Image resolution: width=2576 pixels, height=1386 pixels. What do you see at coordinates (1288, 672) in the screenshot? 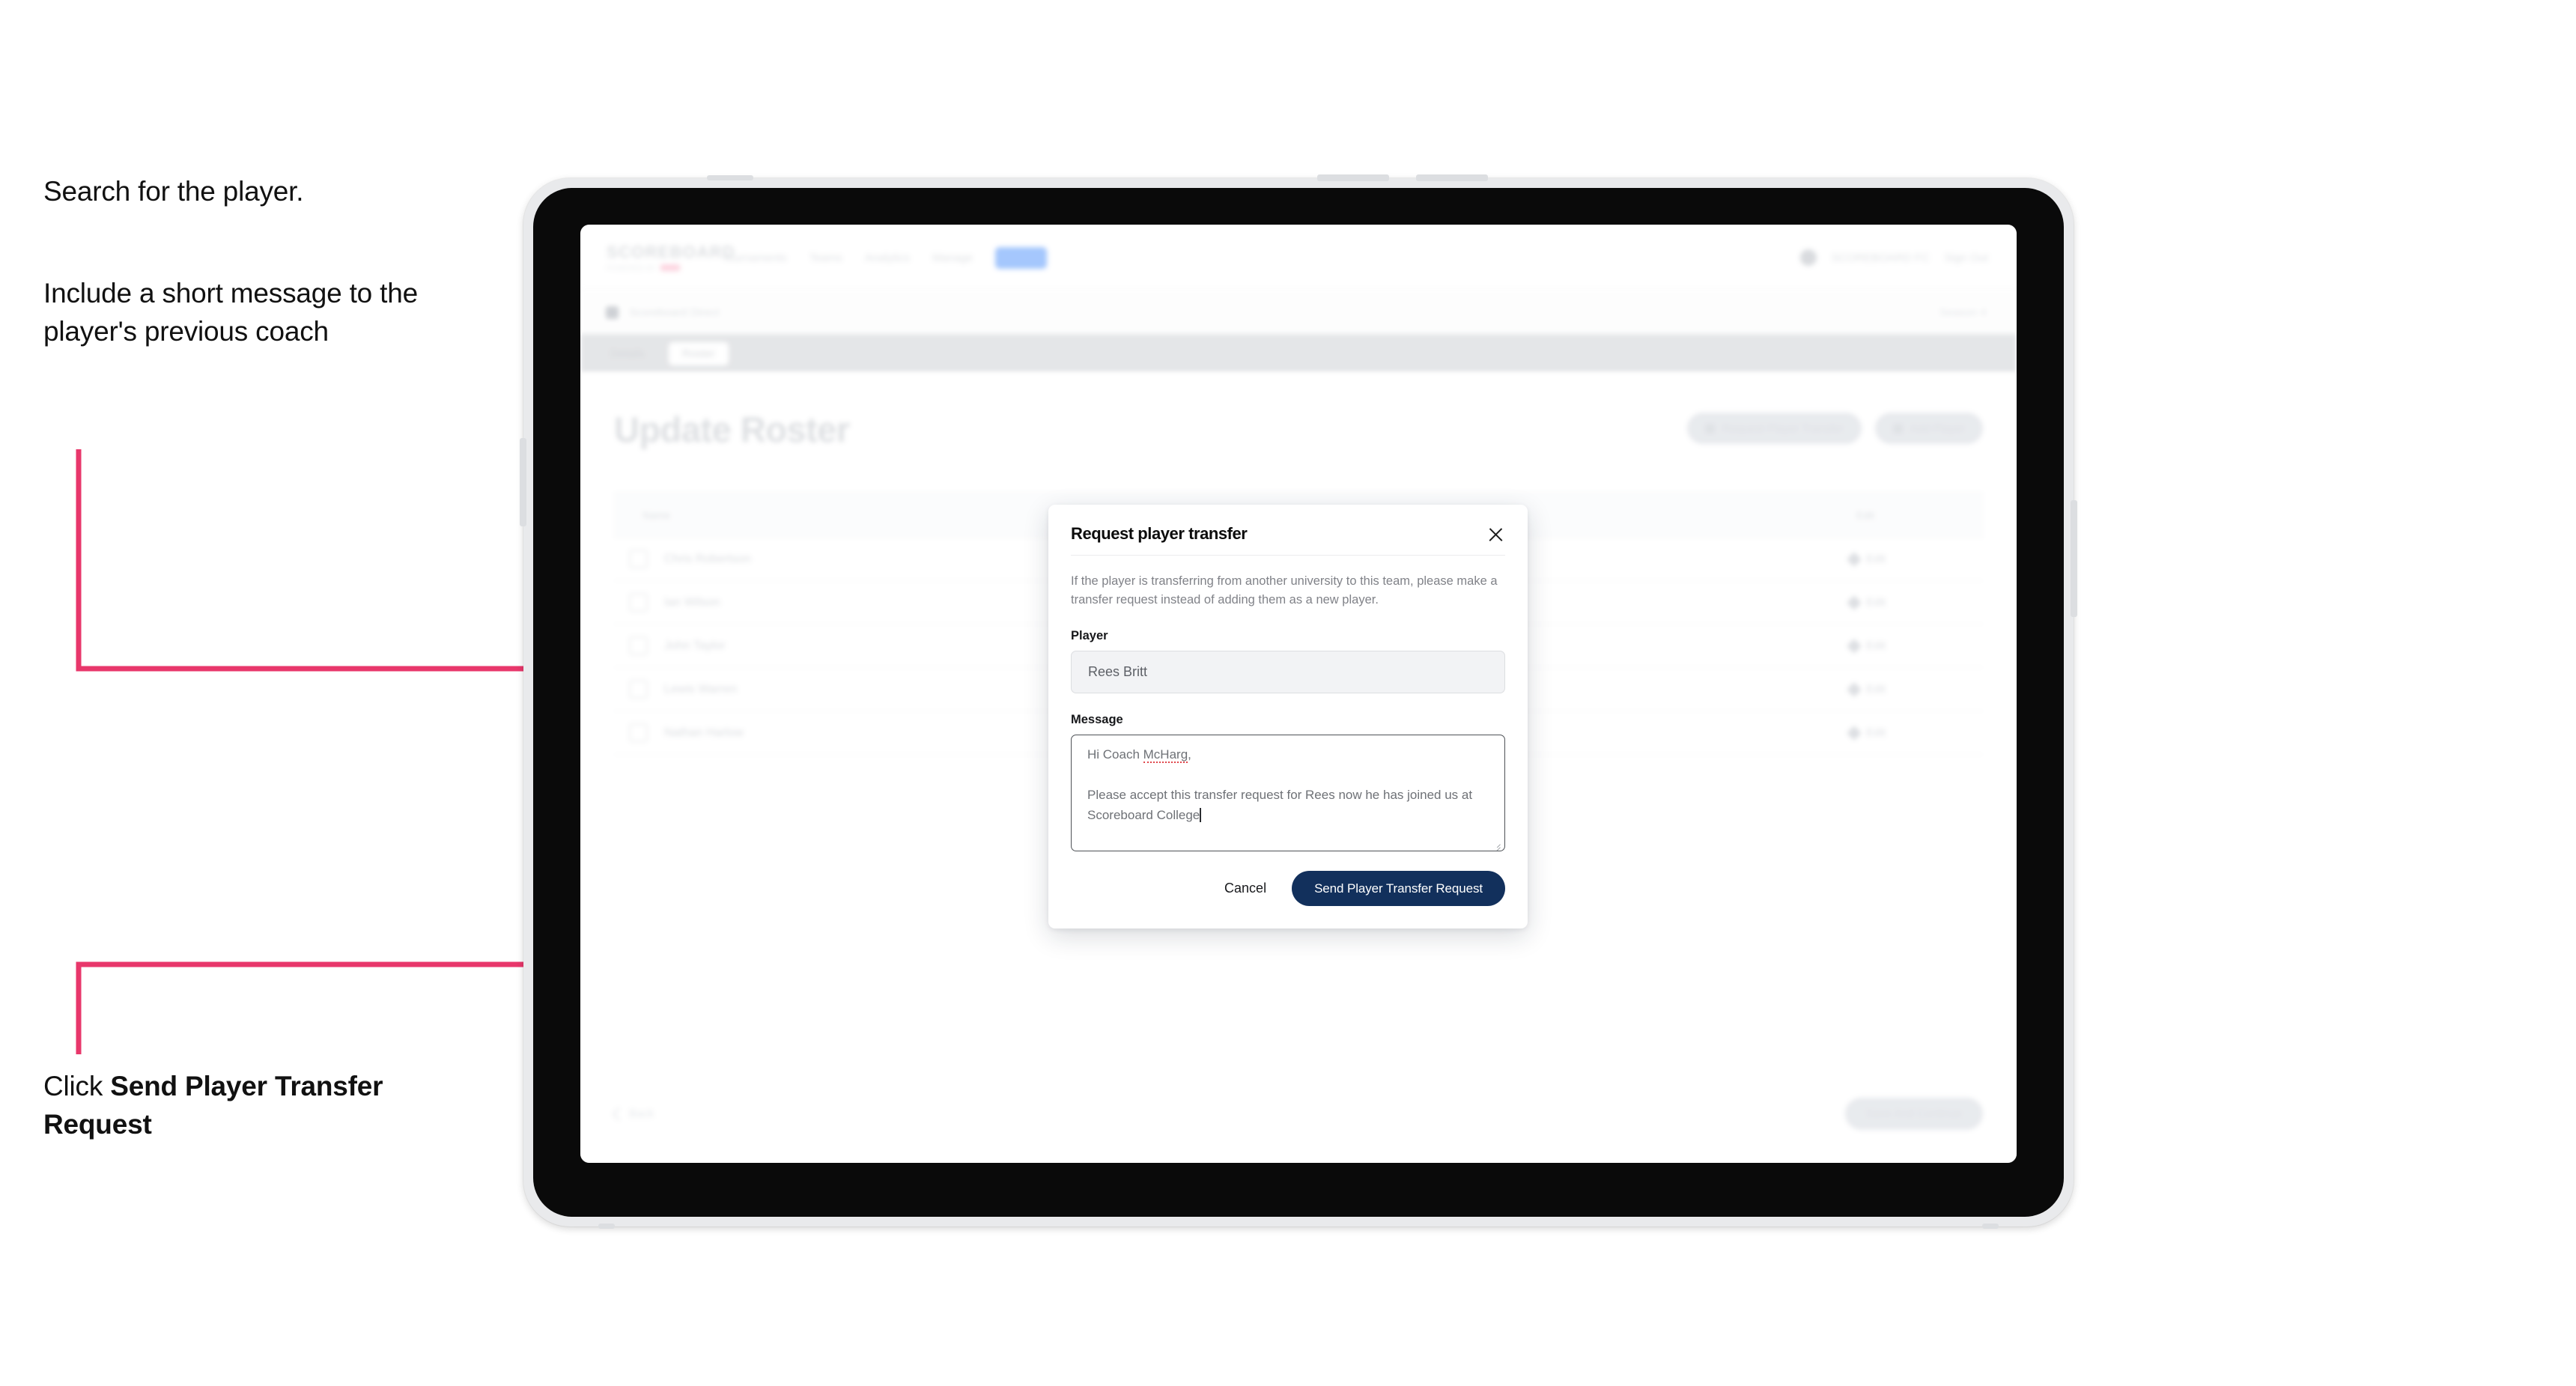
I see `player-search-input: Rees Britt` at bounding box center [1288, 672].